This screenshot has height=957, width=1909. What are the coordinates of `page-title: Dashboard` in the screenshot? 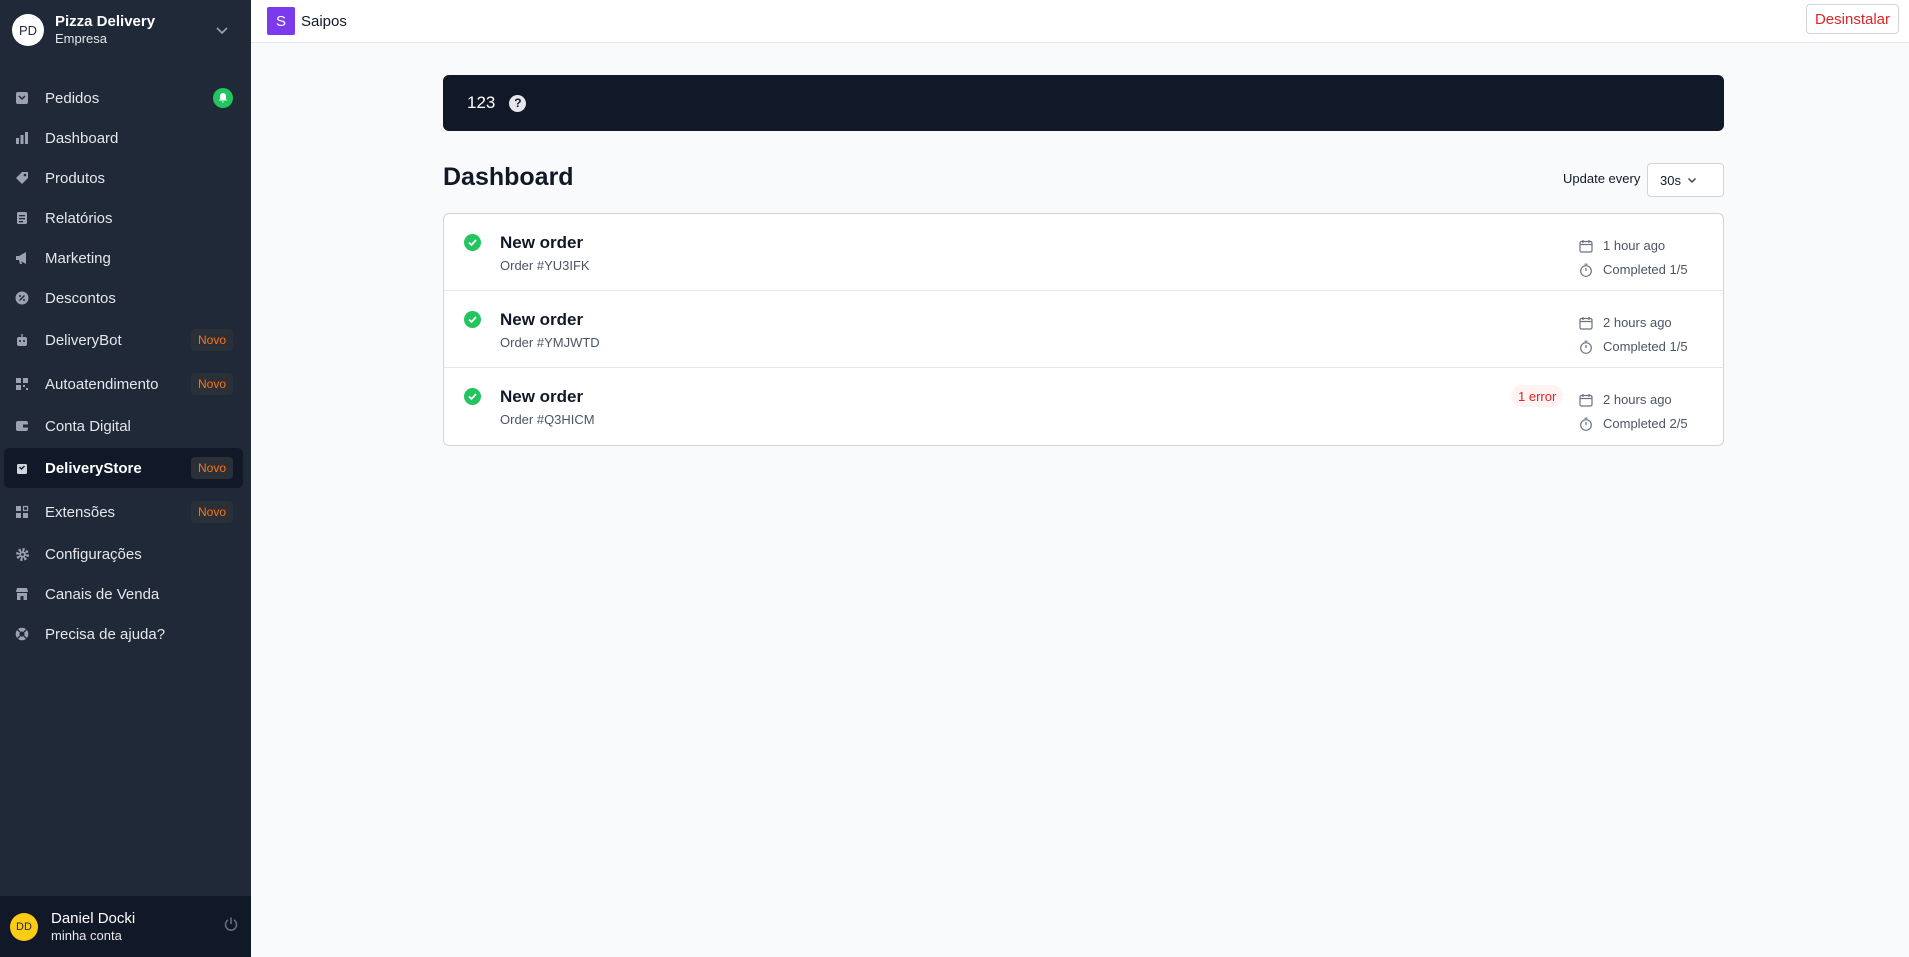 It's located at (508, 177).